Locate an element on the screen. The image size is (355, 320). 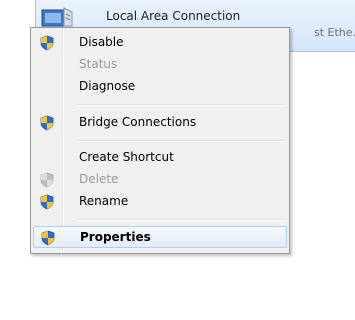
menu-item-label: Create Shortcut is located at coordinates (126, 157).